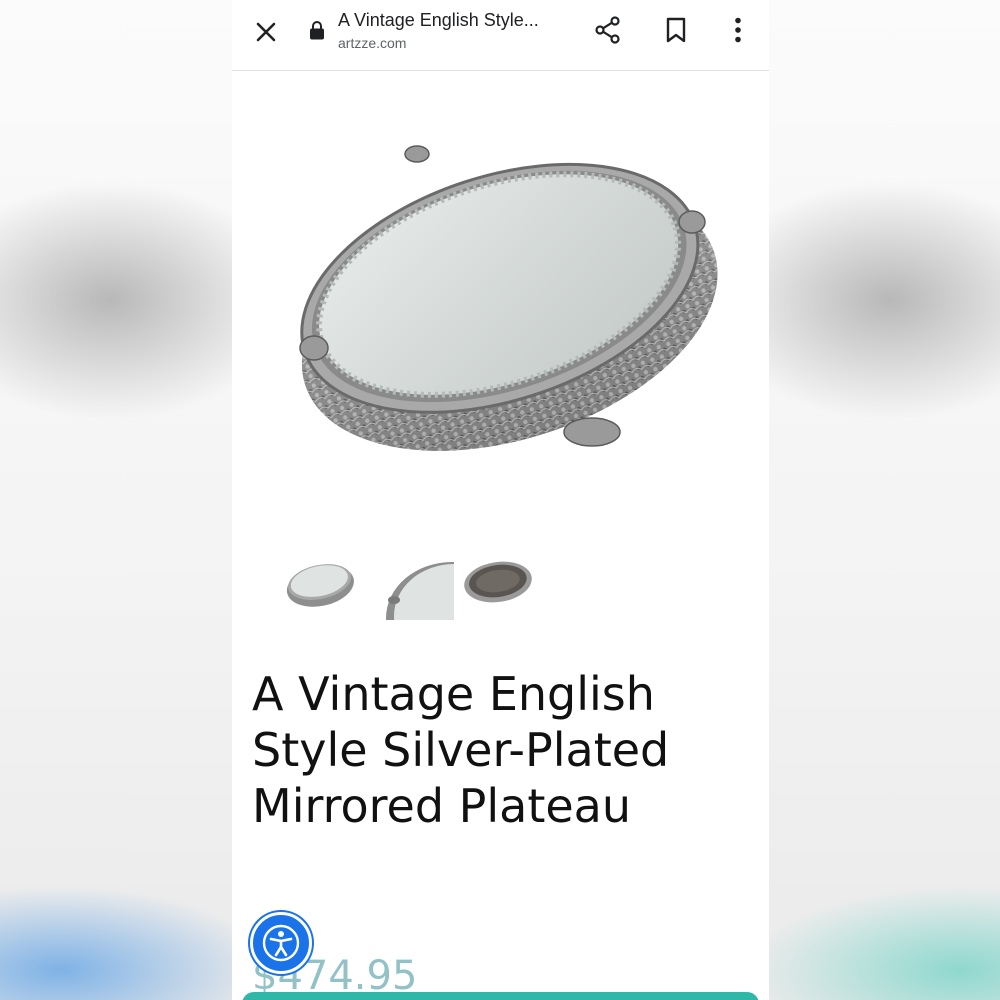  I want to click on thumbnail-1-image, so click(320, 585).